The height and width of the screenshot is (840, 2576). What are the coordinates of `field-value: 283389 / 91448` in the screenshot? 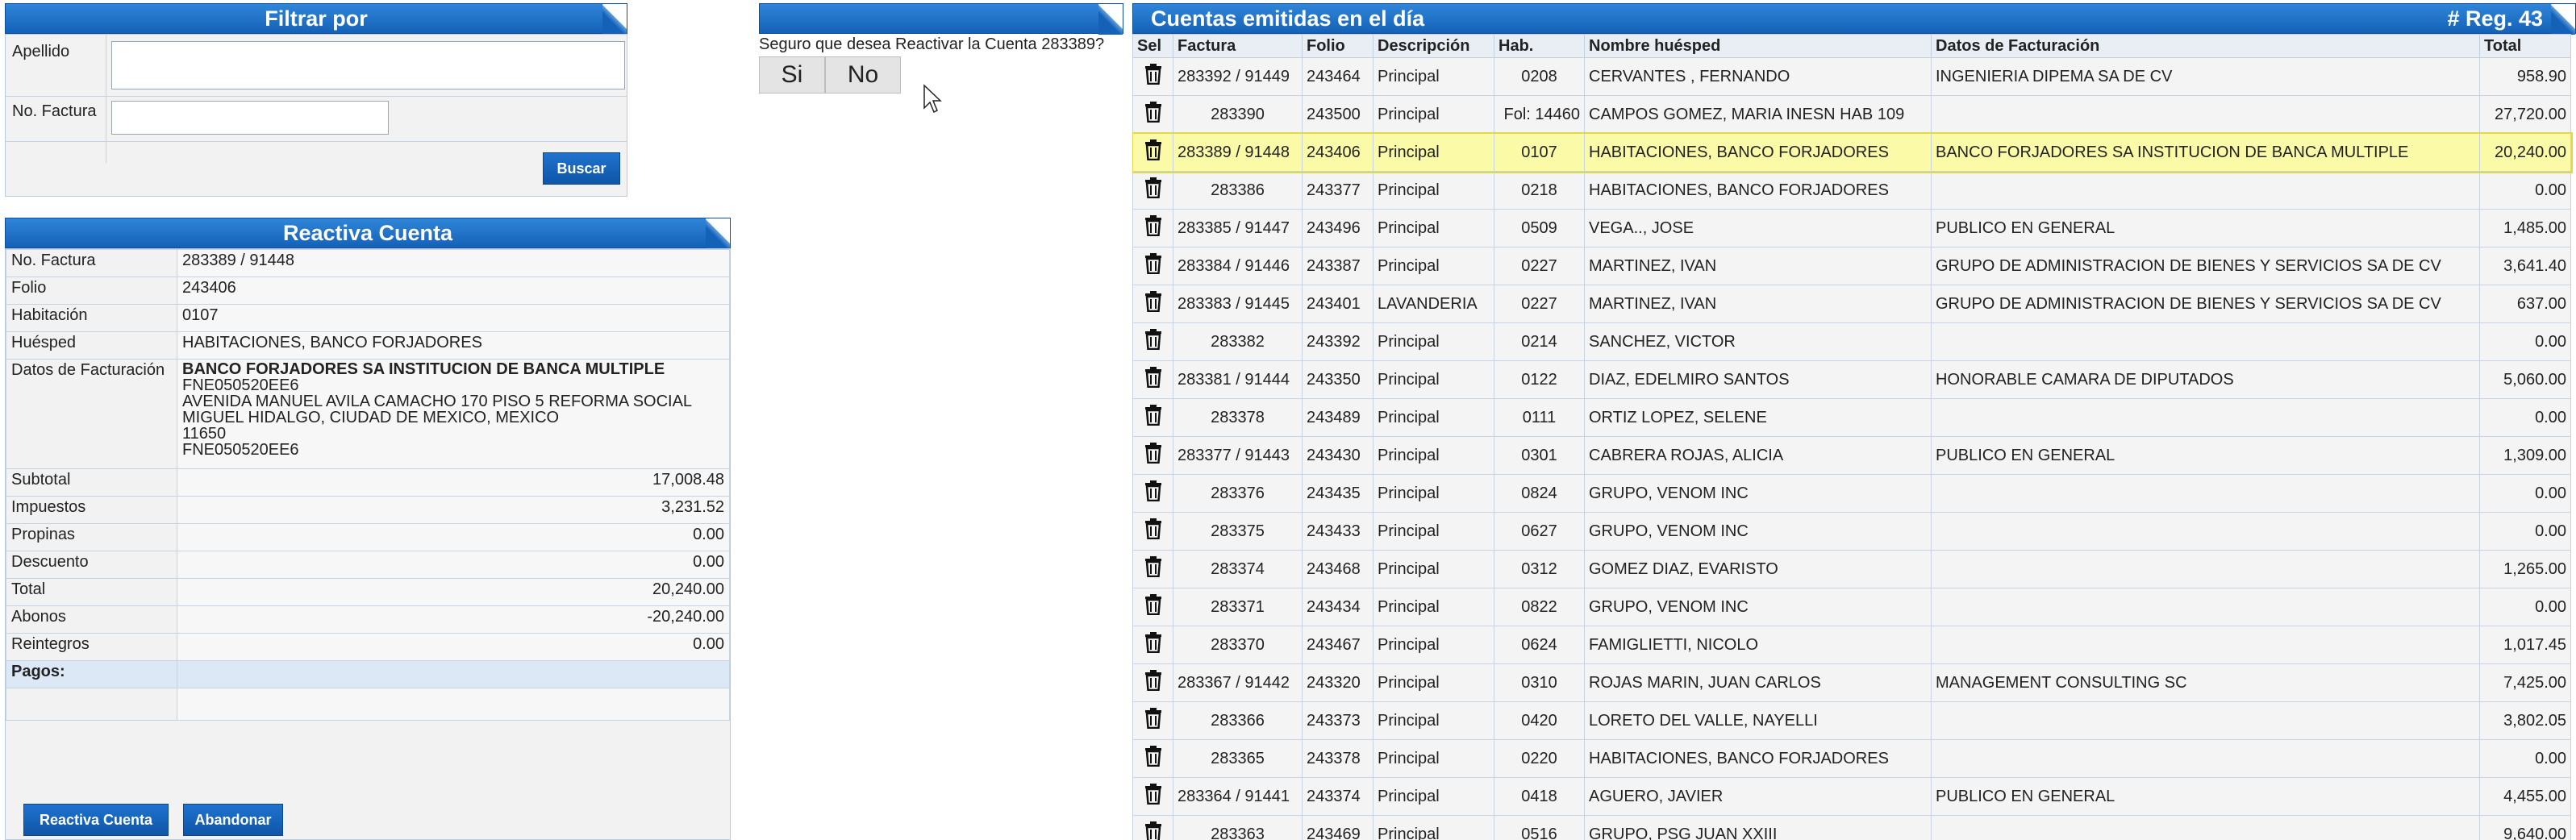 It's located at (453, 263).